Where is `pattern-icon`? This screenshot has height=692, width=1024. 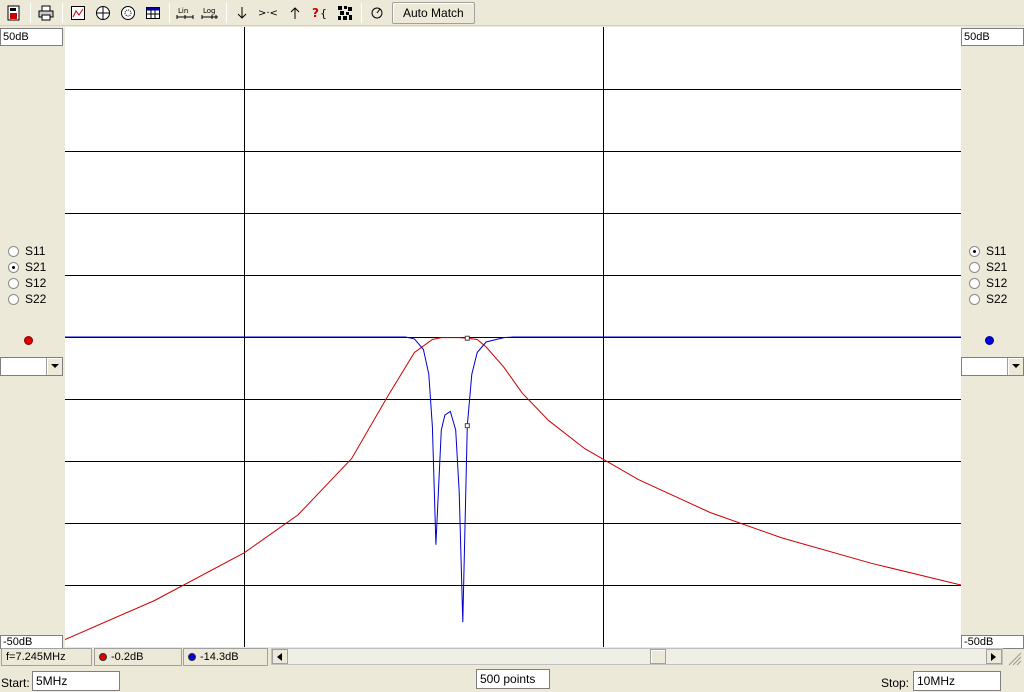
pattern-icon is located at coordinates (344, 13).